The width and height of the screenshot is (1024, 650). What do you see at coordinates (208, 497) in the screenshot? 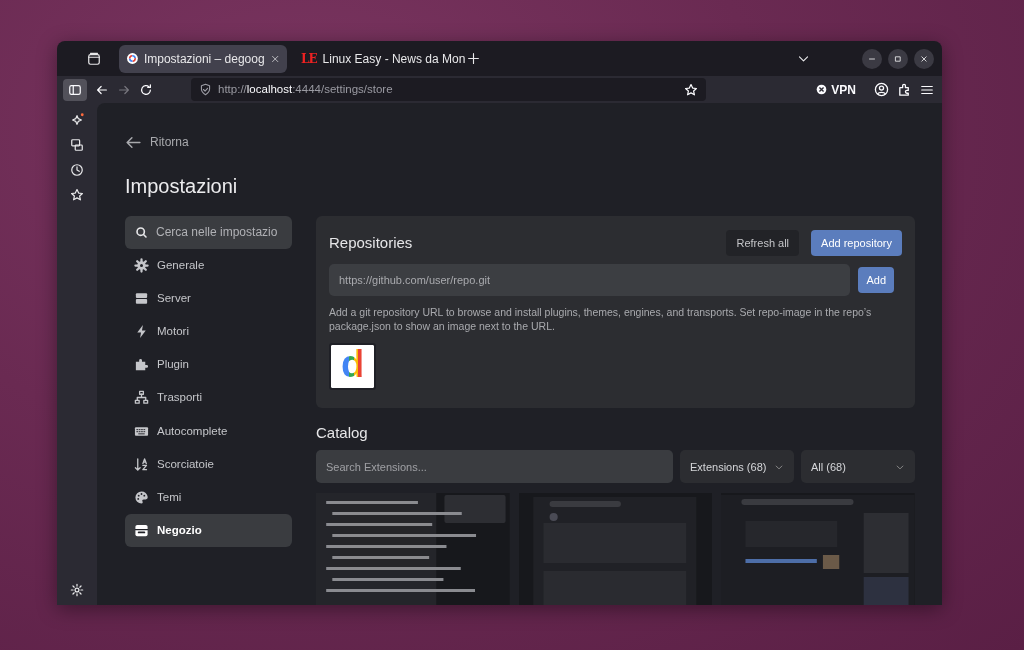
I see `settings-nav-item: Temi` at bounding box center [208, 497].